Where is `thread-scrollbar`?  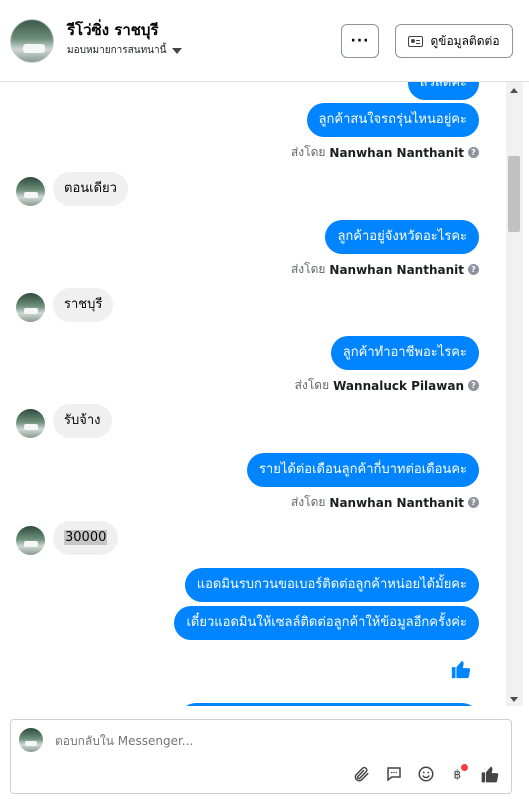
thread-scrollbar is located at coordinates (514, 394).